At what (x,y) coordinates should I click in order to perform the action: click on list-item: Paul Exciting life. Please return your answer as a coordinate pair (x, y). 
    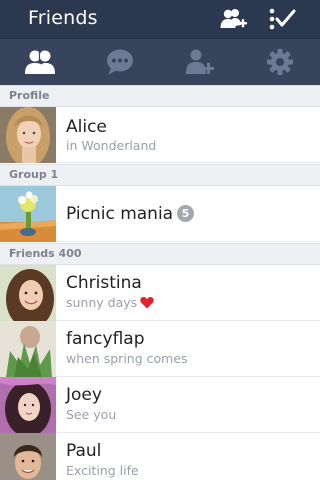
    Looking at the image, I should click on (160, 456).